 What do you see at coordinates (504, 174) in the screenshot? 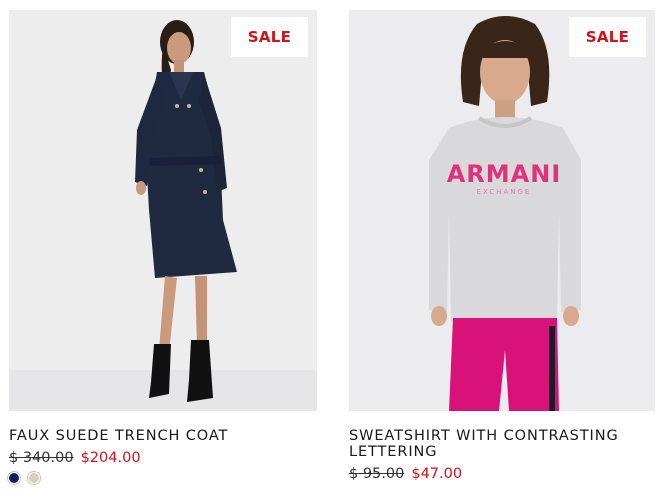
I see `sweatshirt-print-text: ARMANI` at bounding box center [504, 174].